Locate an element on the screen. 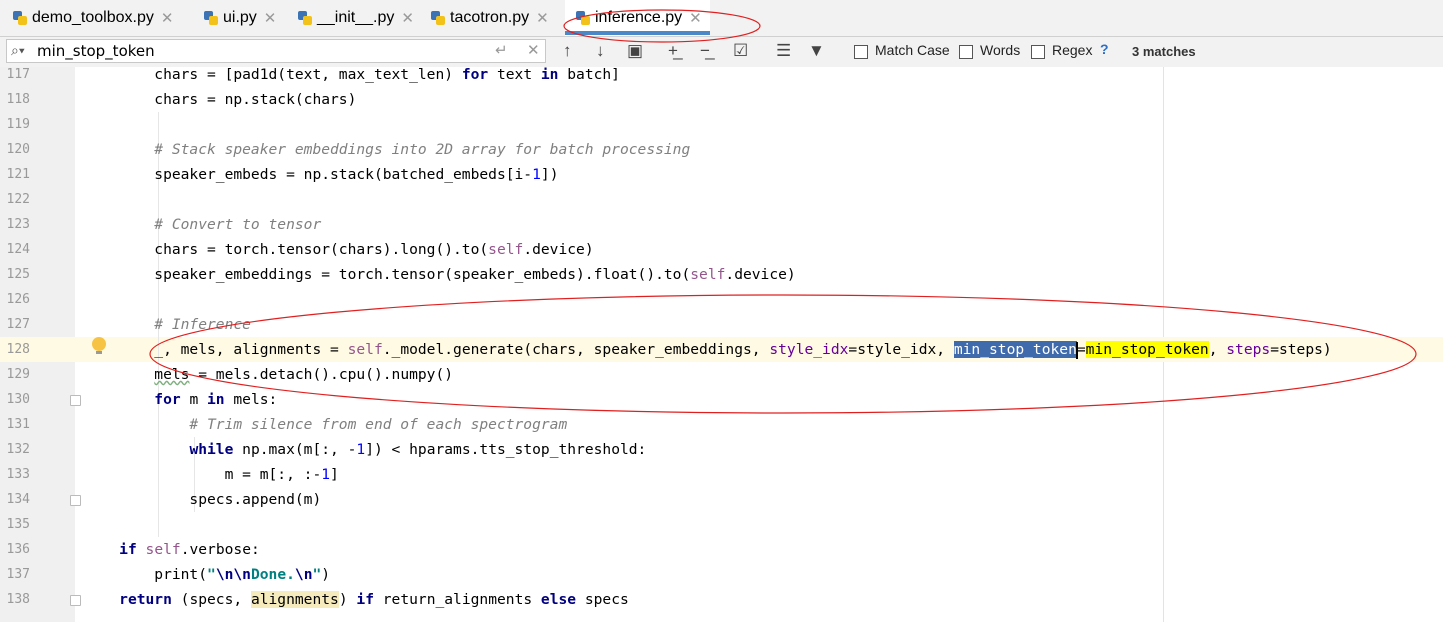 The width and height of the screenshot is (1443, 622). add-occurrence-icon: +̲ is located at coordinates (673, 51).